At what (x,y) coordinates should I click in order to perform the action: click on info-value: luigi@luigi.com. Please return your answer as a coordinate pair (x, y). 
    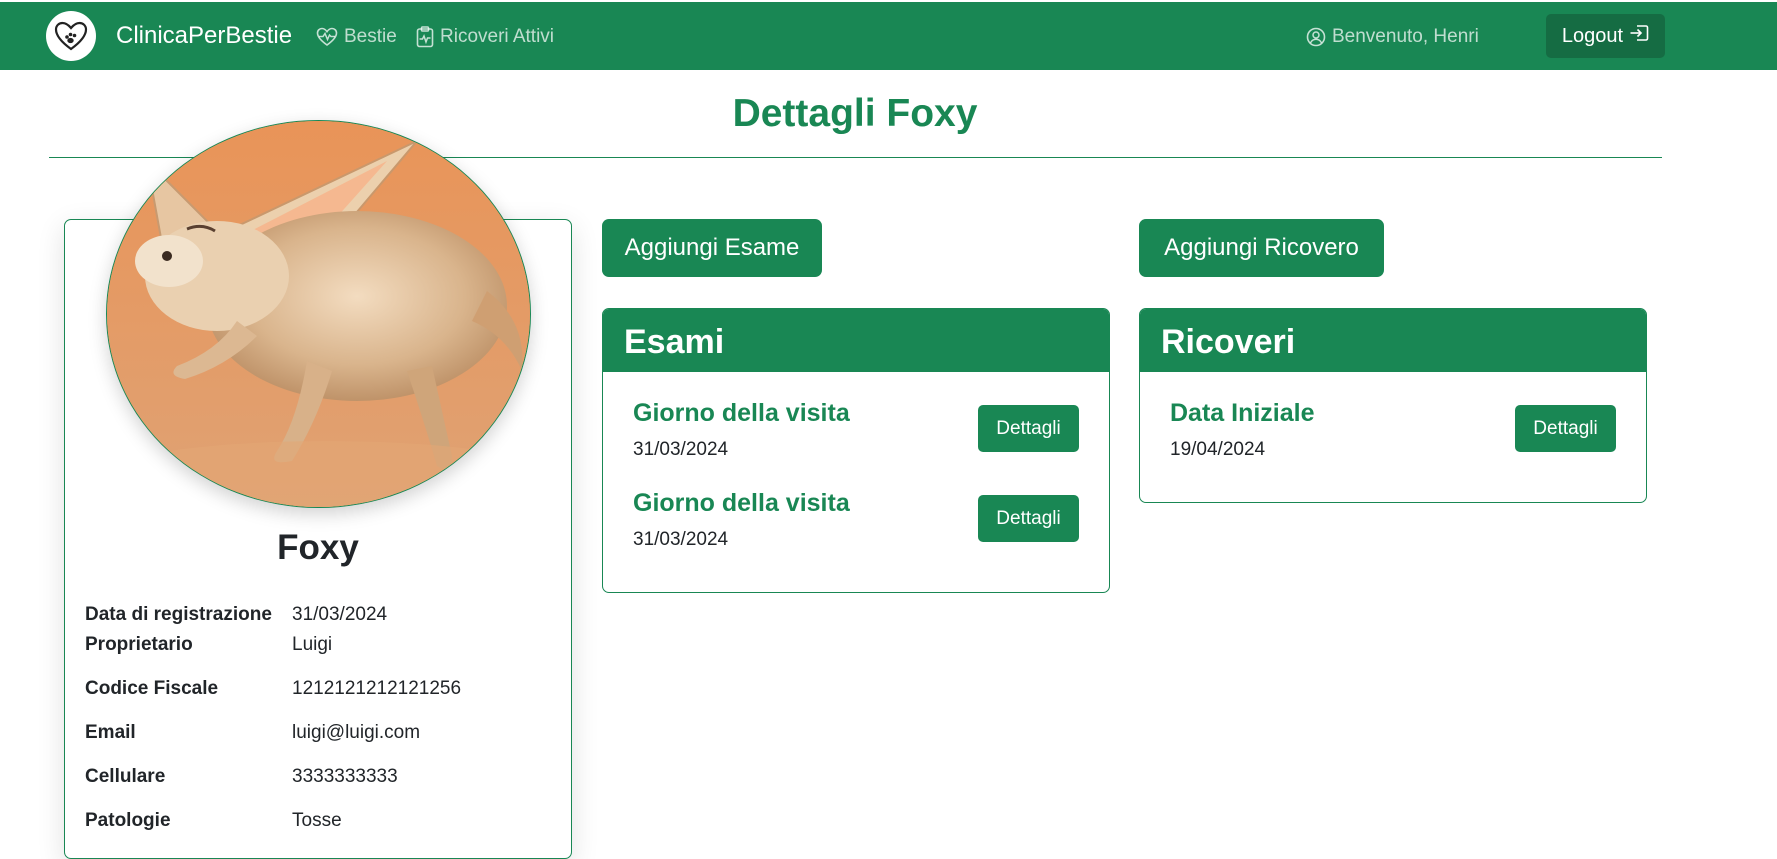
    Looking at the image, I should click on (356, 732).